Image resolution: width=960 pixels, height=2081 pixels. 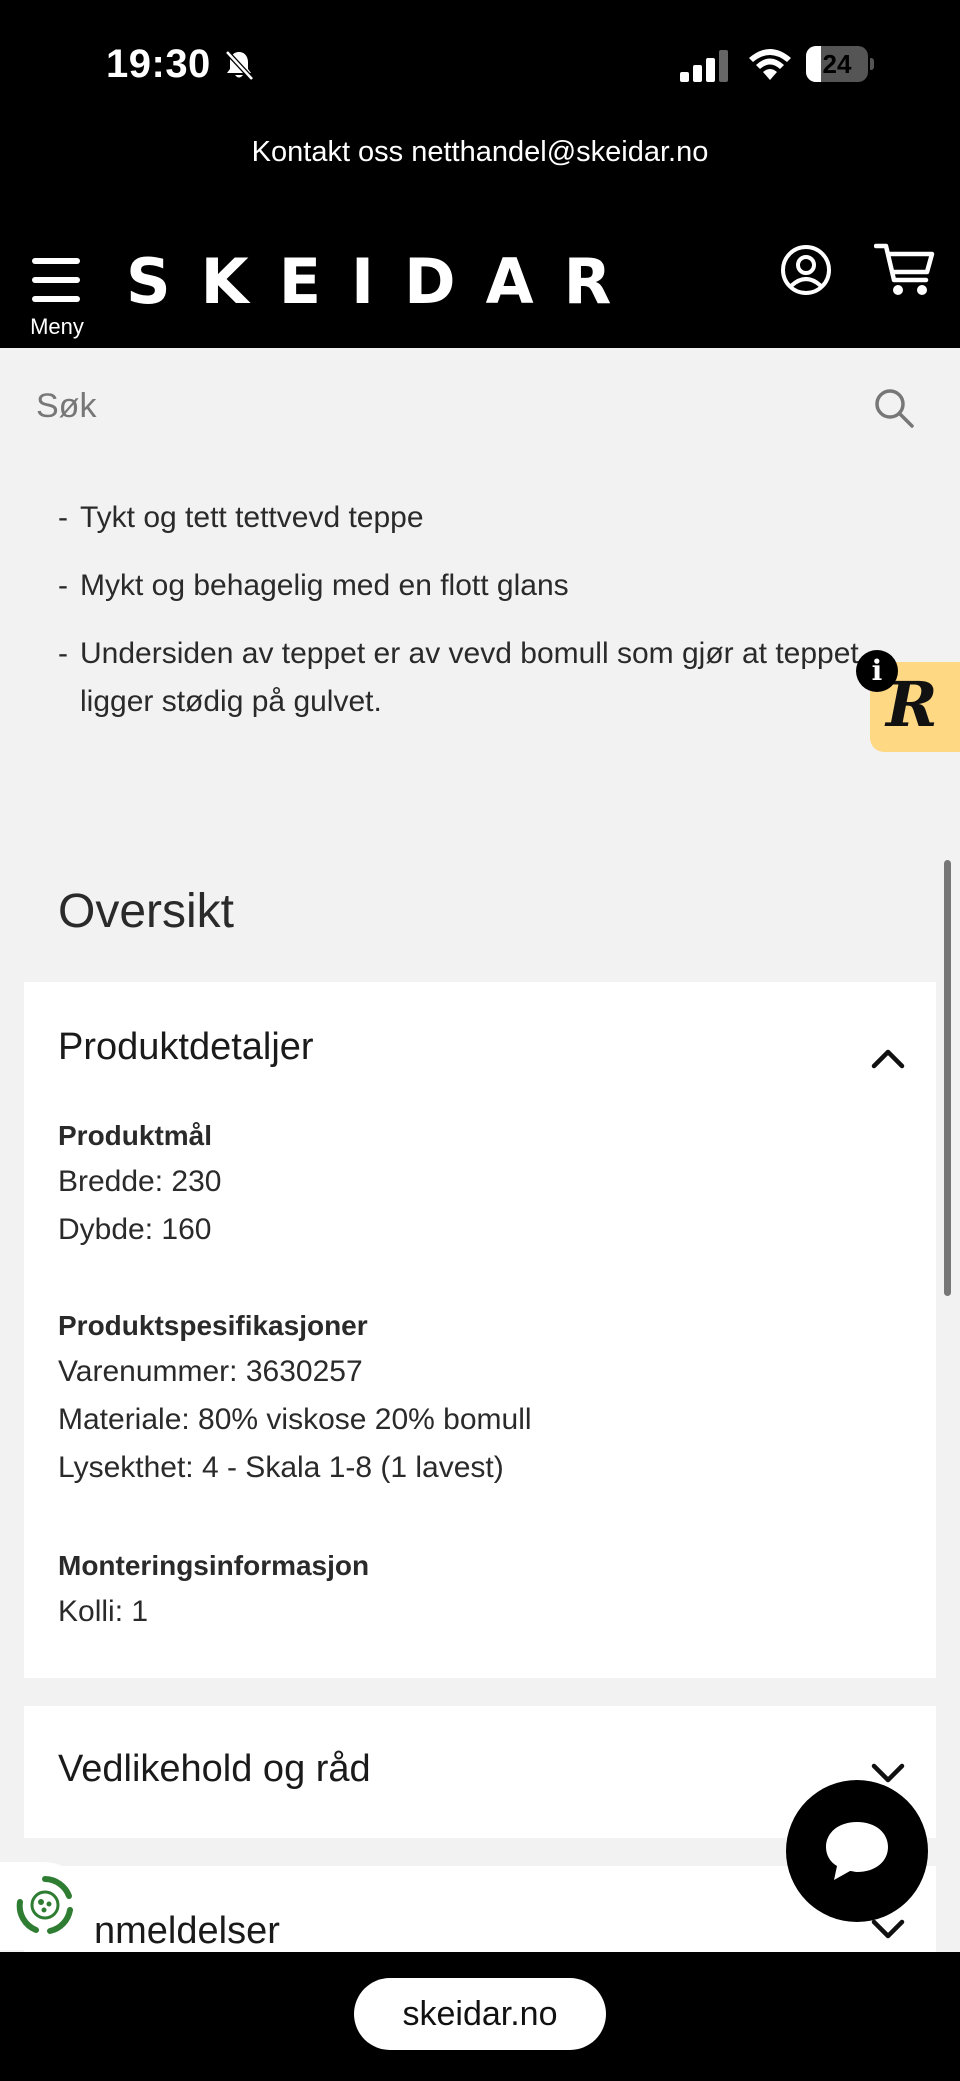 I want to click on menu-label: Meny, so click(x=57, y=326).